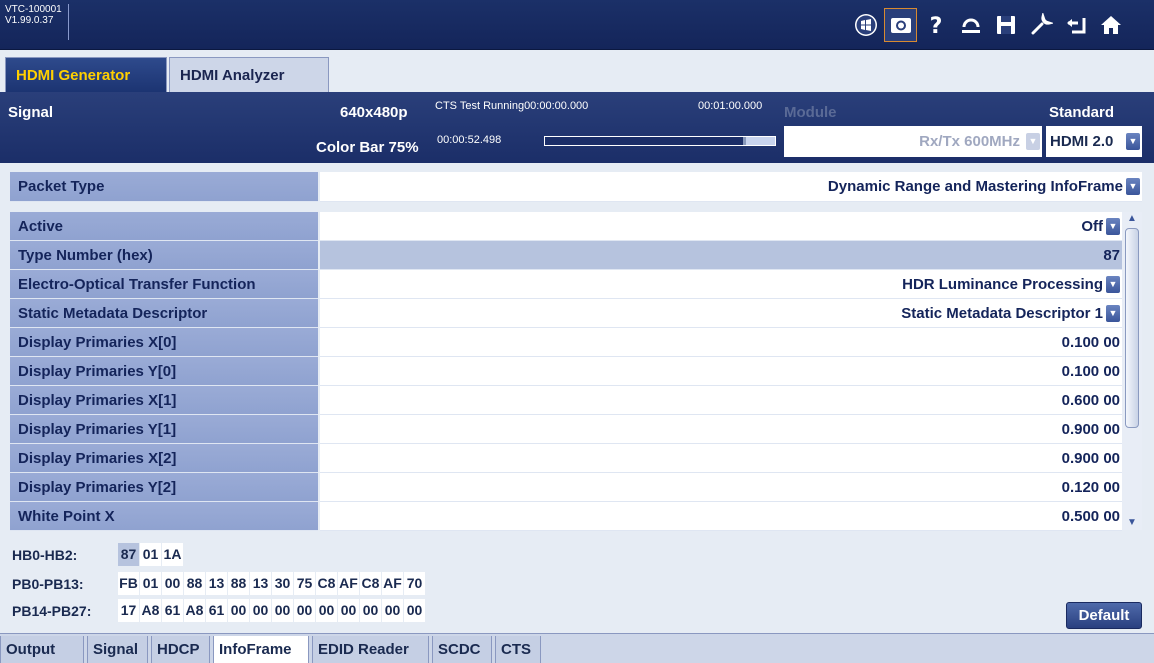  What do you see at coordinates (721, 371) in the screenshot?
I see `display-primaries-y0-input: 0.100 00` at bounding box center [721, 371].